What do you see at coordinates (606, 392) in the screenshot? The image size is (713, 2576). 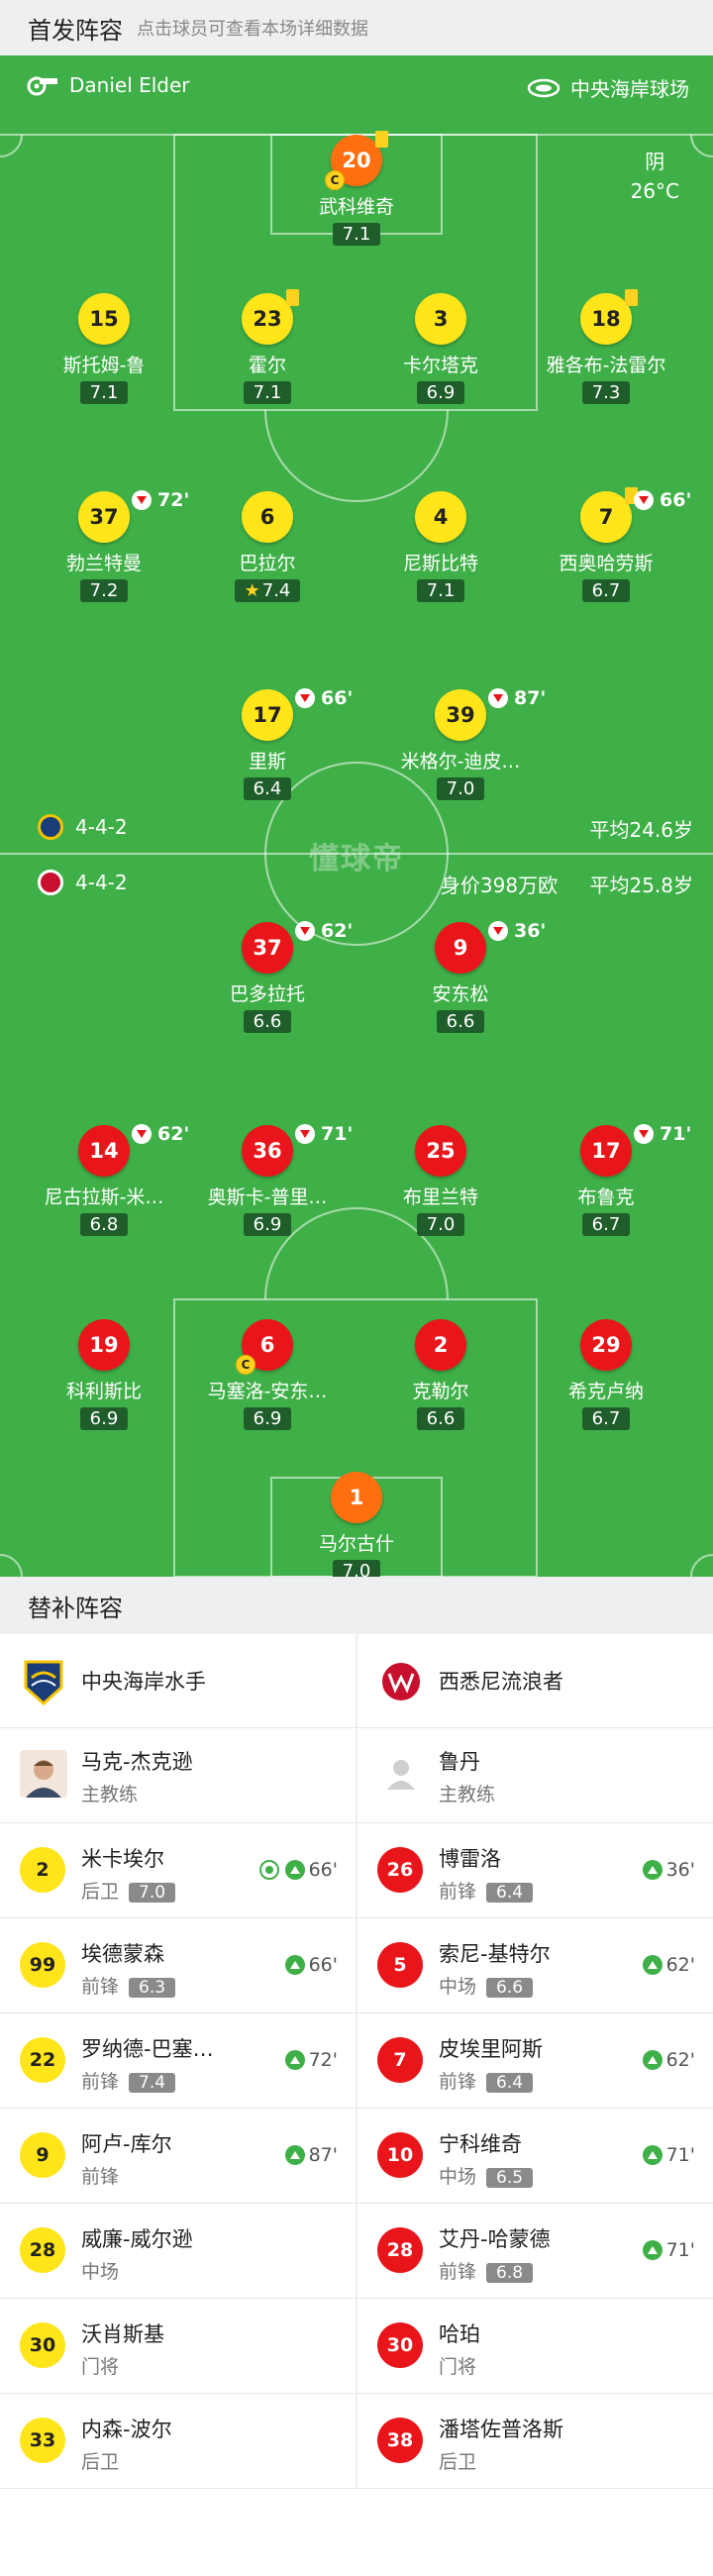 I see `player-rating-value: 7.3` at bounding box center [606, 392].